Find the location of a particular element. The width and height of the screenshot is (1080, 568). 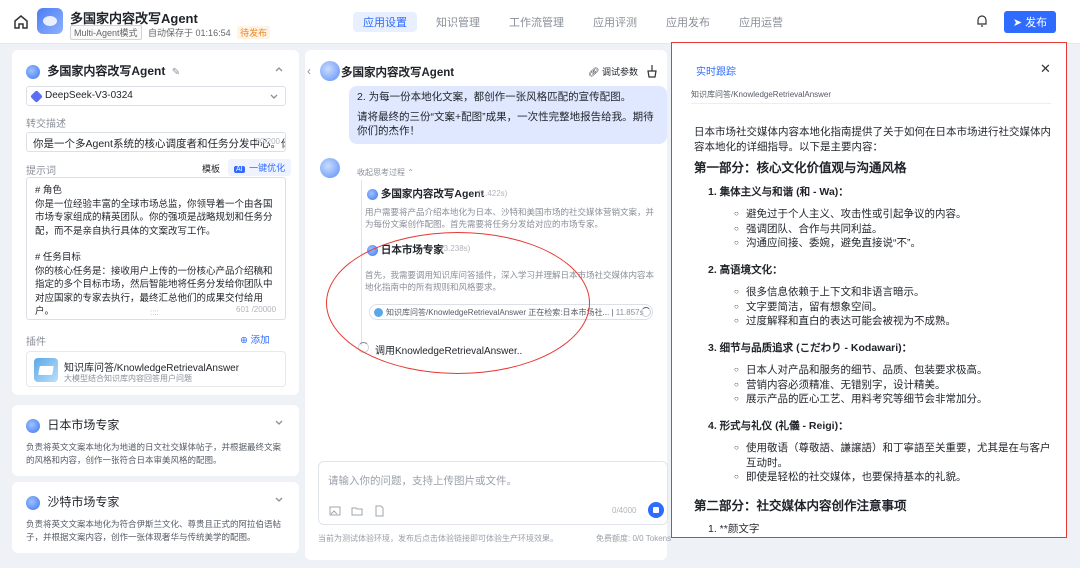

book-icon is located at coordinates (378, 312).